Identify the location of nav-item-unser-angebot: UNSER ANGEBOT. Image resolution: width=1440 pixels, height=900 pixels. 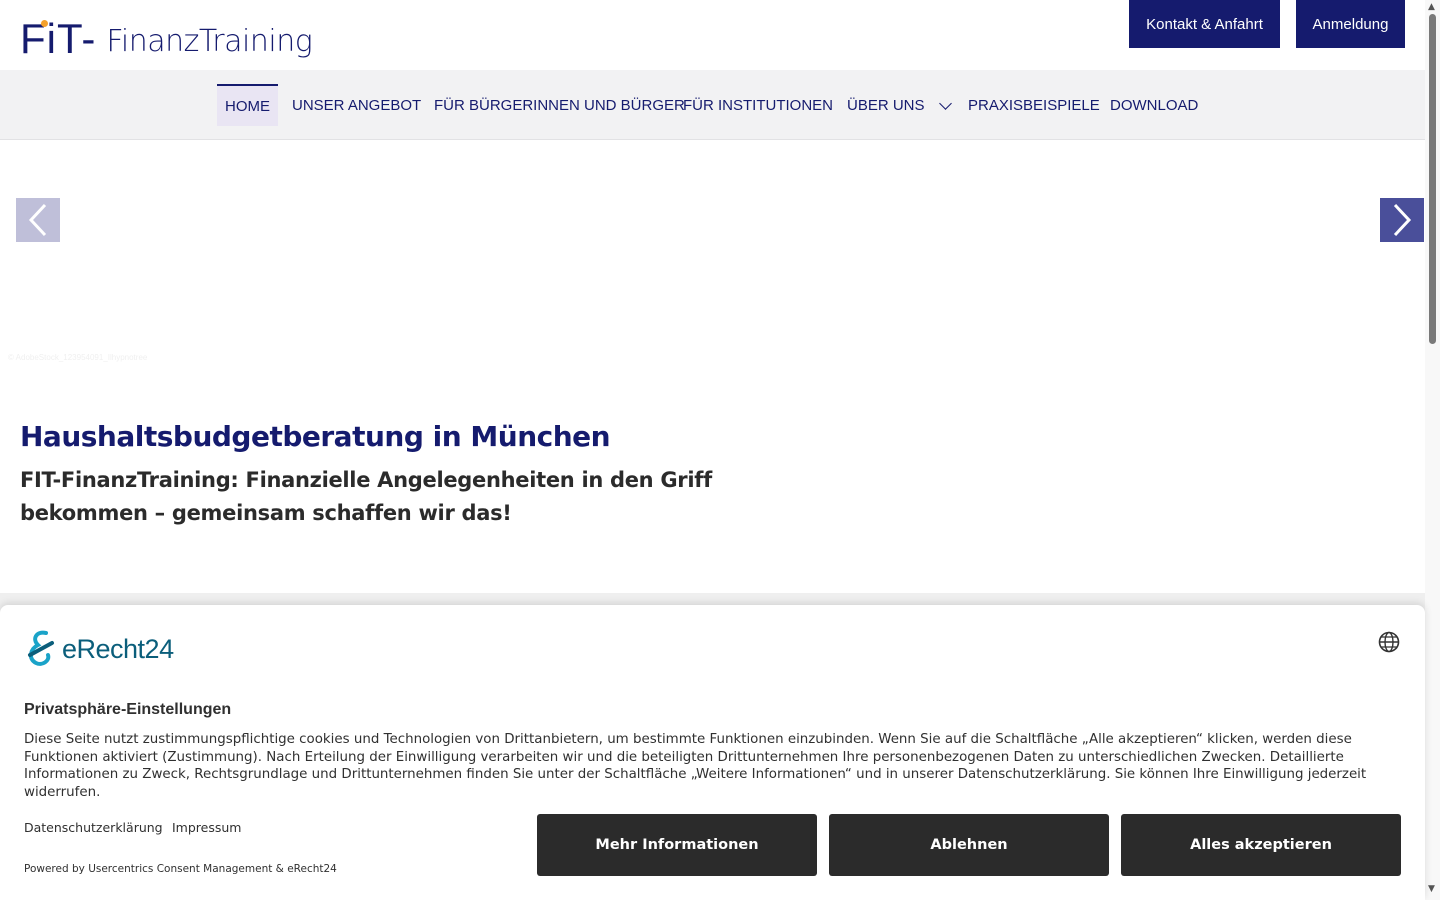
(356, 105).